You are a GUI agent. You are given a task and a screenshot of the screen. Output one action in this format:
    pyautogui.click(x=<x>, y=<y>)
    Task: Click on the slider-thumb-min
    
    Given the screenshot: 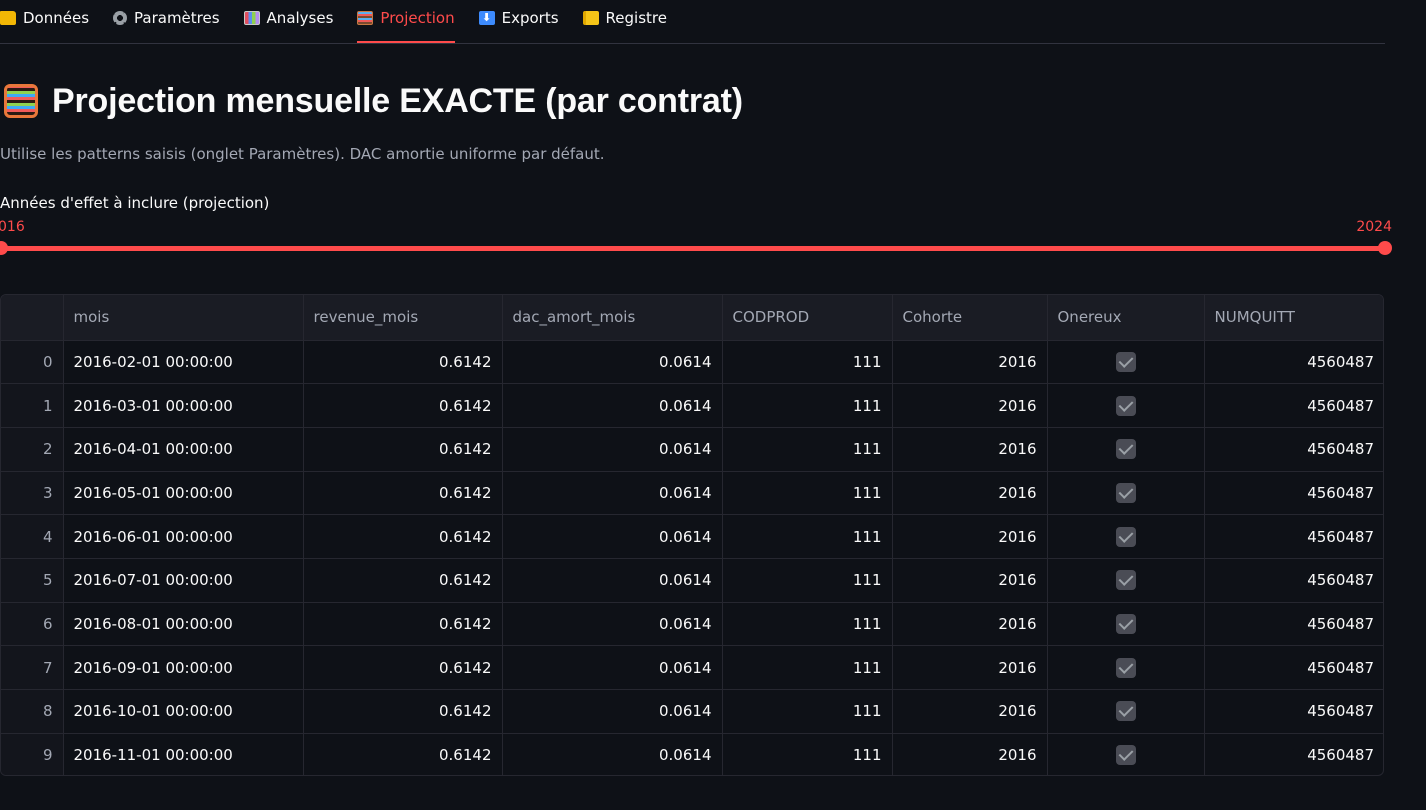 What is the action you would take?
    pyautogui.click(x=4, y=248)
    